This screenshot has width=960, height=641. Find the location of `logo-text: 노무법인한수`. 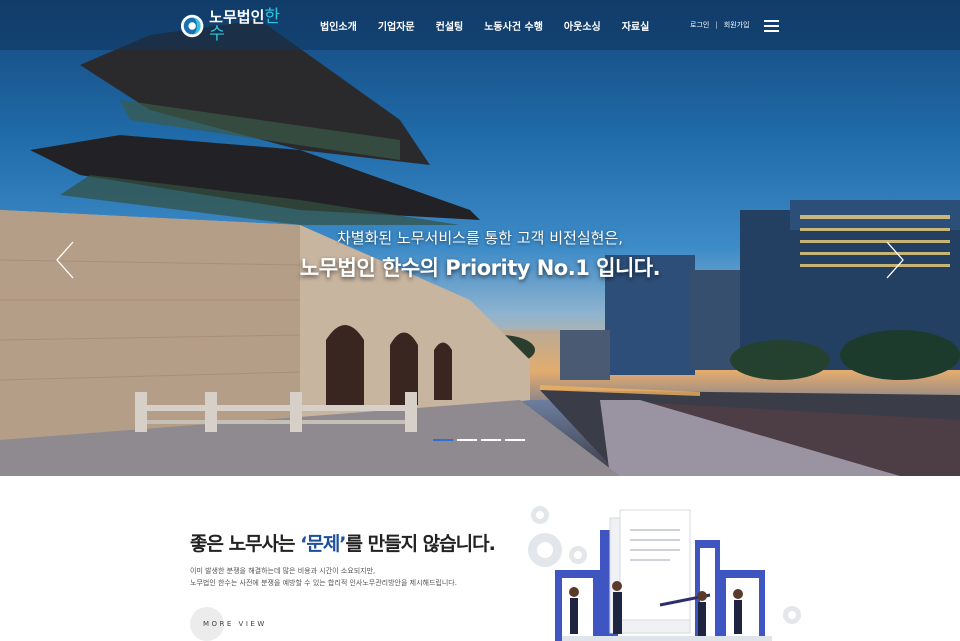

logo-text: 노무법인한수 is located at coordinates (249, 25).